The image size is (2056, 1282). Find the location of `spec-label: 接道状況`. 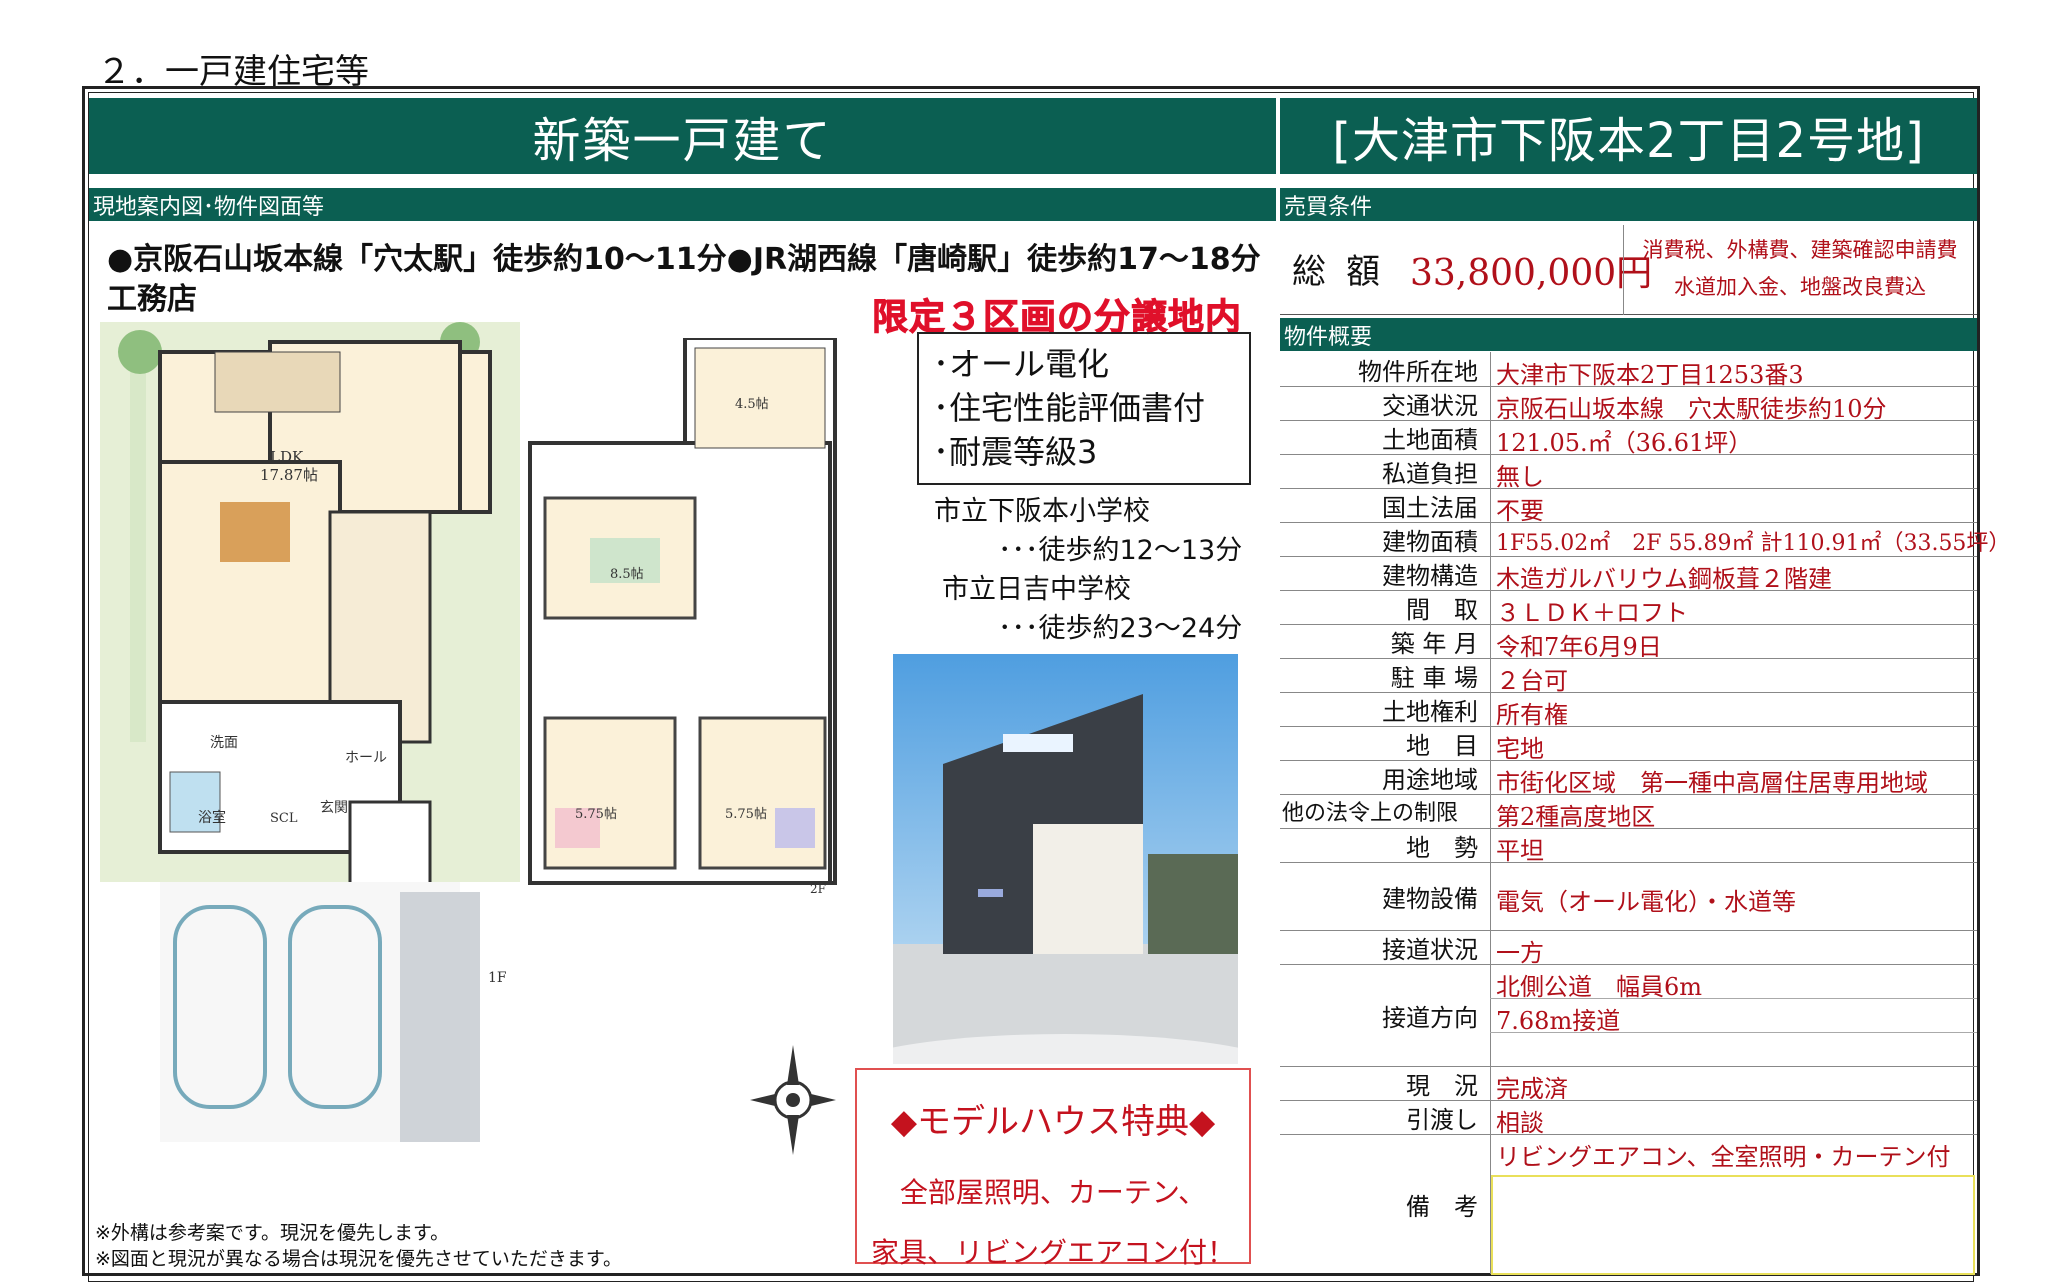

spec-label: 接道状況 is located at coordinates (1430, 949).